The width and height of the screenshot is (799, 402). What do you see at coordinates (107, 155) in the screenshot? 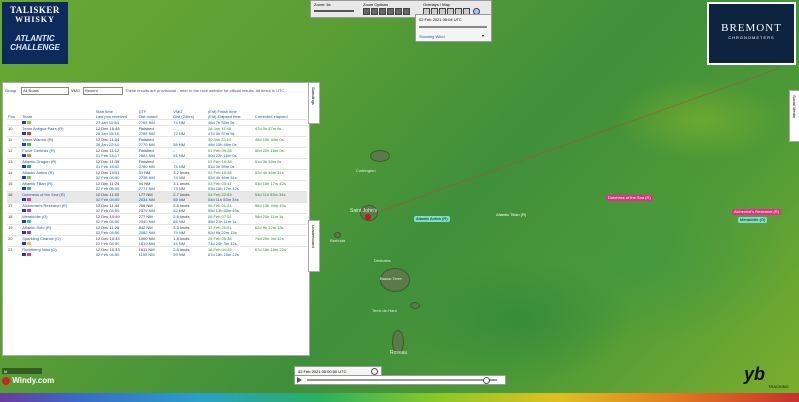
I see `cell-times-bottom: 01 Feb 18:17` at bounding box center [107, 155].